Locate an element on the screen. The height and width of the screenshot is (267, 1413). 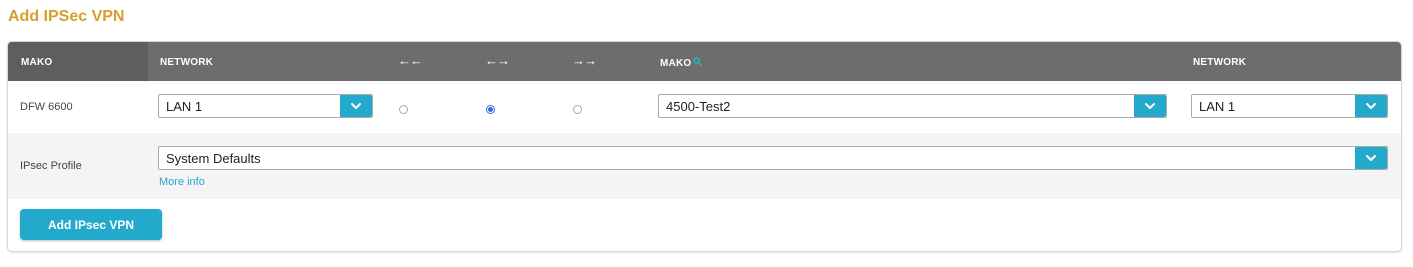
add-ipsec-vpn-button: Add IPsec VPN is located at coordinates (91, 224).